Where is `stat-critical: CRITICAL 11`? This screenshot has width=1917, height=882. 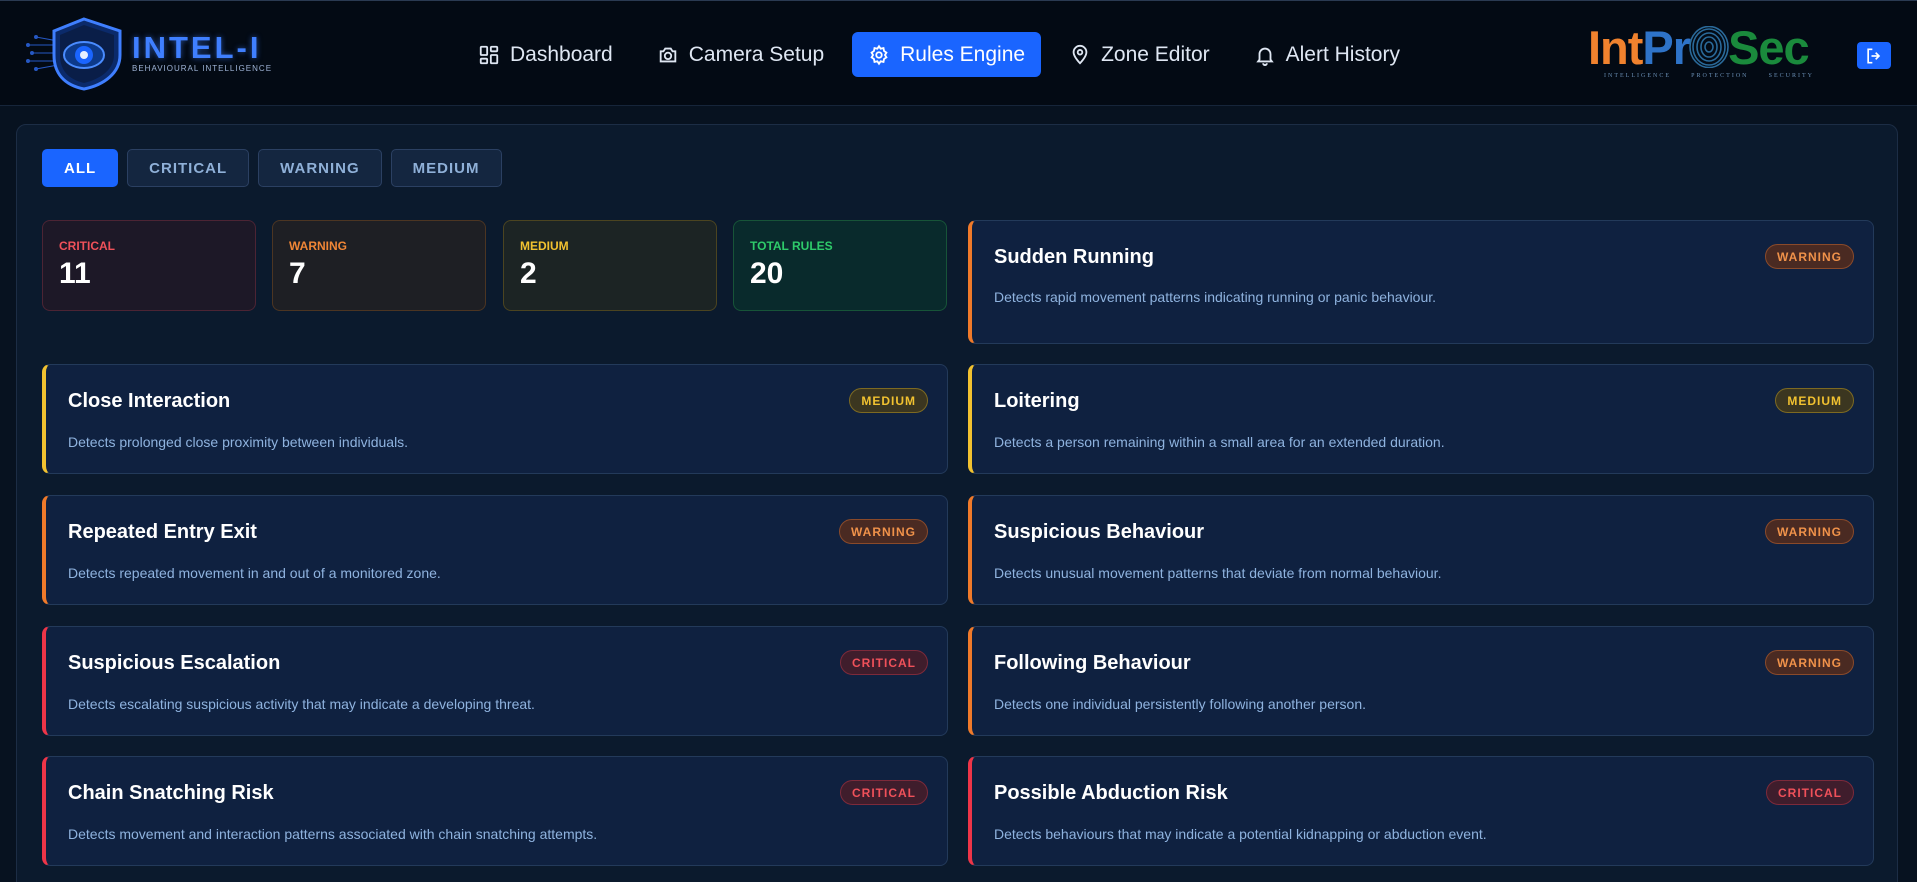 stat-critical: CRITICAL 11 is located at coordinates (149, 265).